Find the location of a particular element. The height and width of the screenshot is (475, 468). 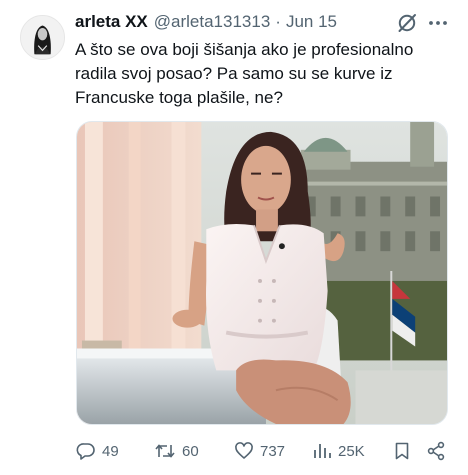

avatar is located at coordinates (42, 37).